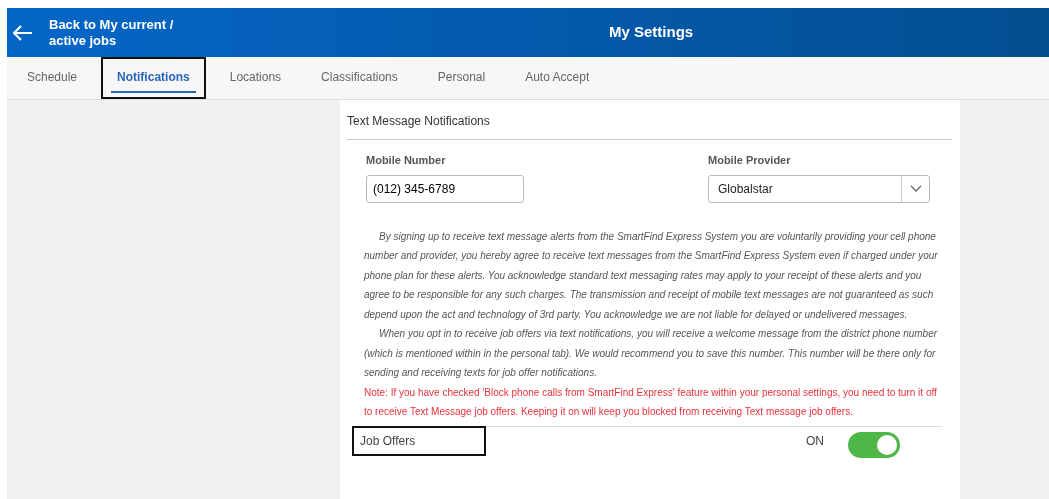  What do you see at coordinates (359, 78) in the screenshot?
I see `tab: Classifications` at bounding box center [359, 78].